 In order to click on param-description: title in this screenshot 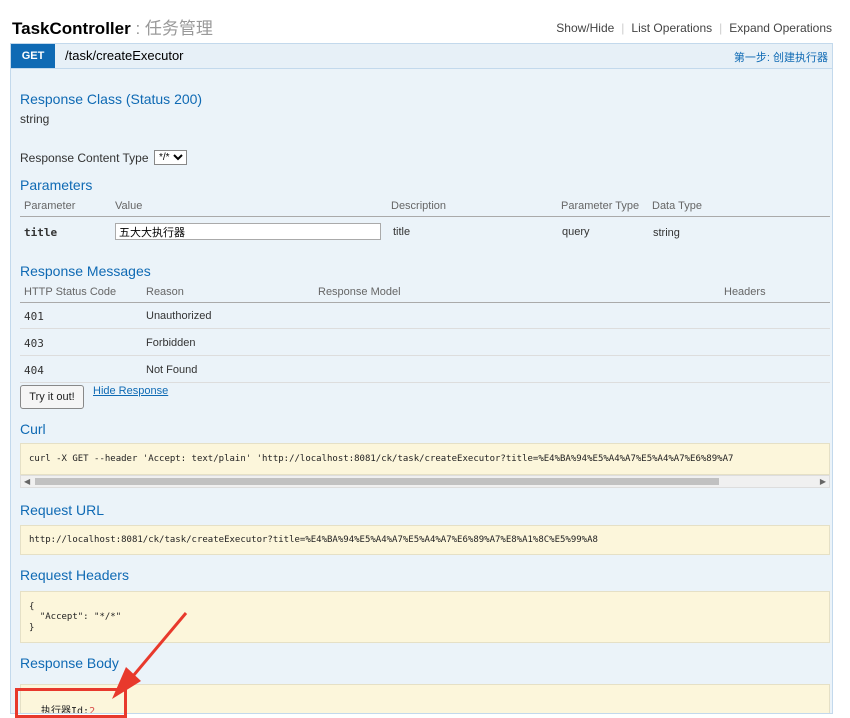, I will do `click(402, 232)`.